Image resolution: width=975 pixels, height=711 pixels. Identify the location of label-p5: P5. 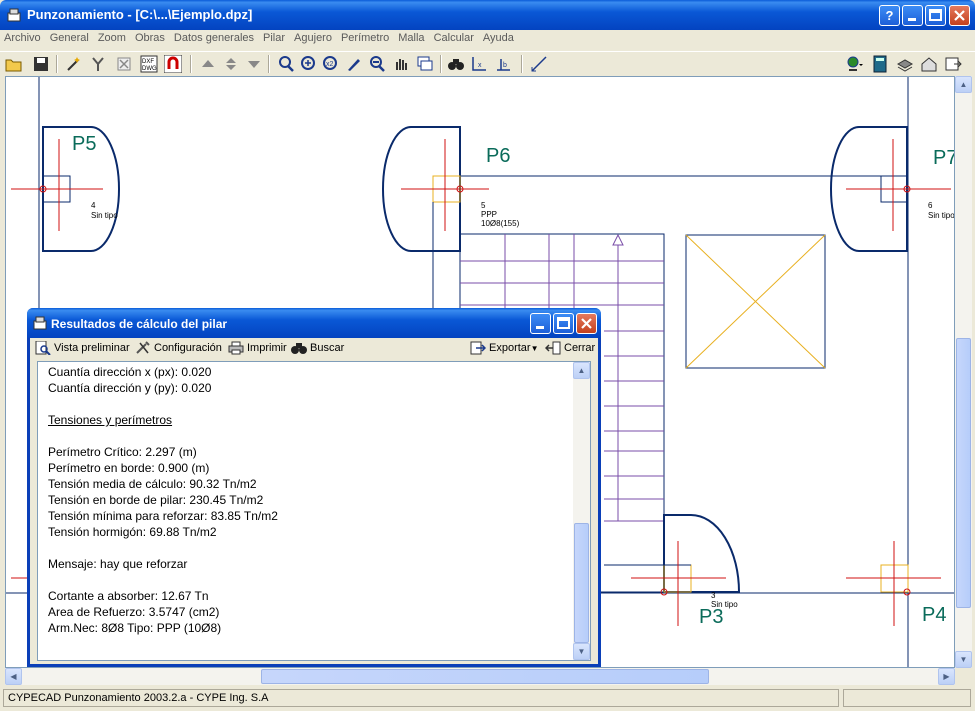
(84, 144).